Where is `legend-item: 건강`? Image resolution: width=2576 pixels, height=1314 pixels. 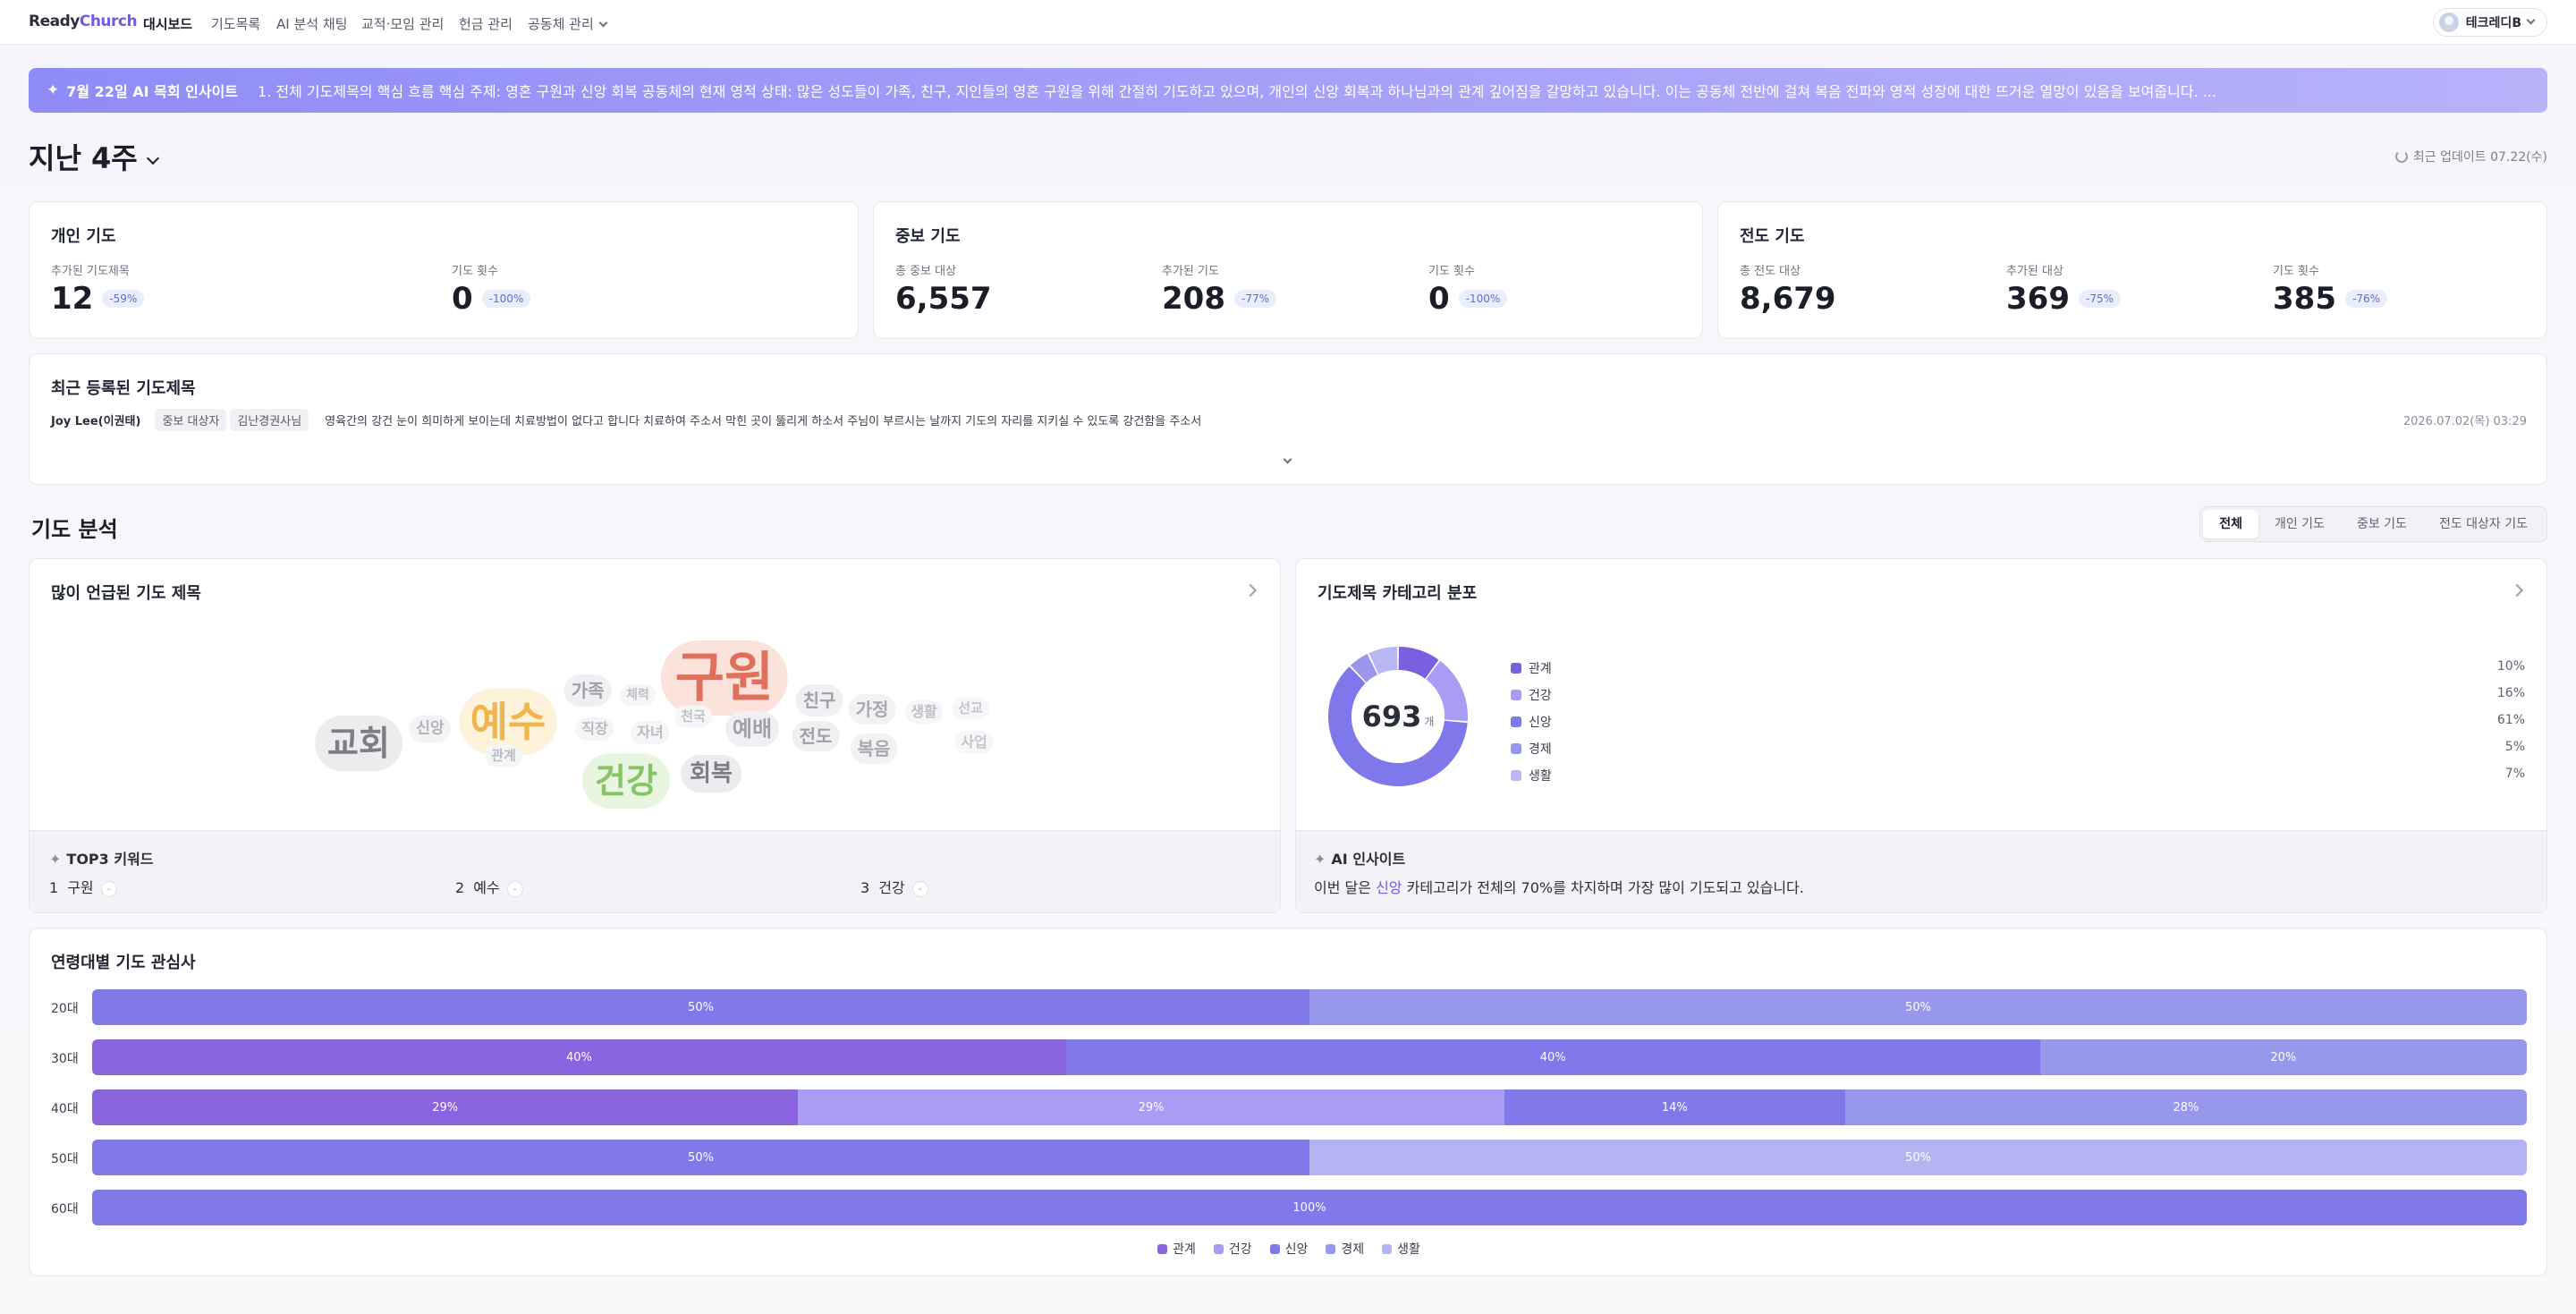 legend-item: 건강 is located at coordinates (1232, 1249).